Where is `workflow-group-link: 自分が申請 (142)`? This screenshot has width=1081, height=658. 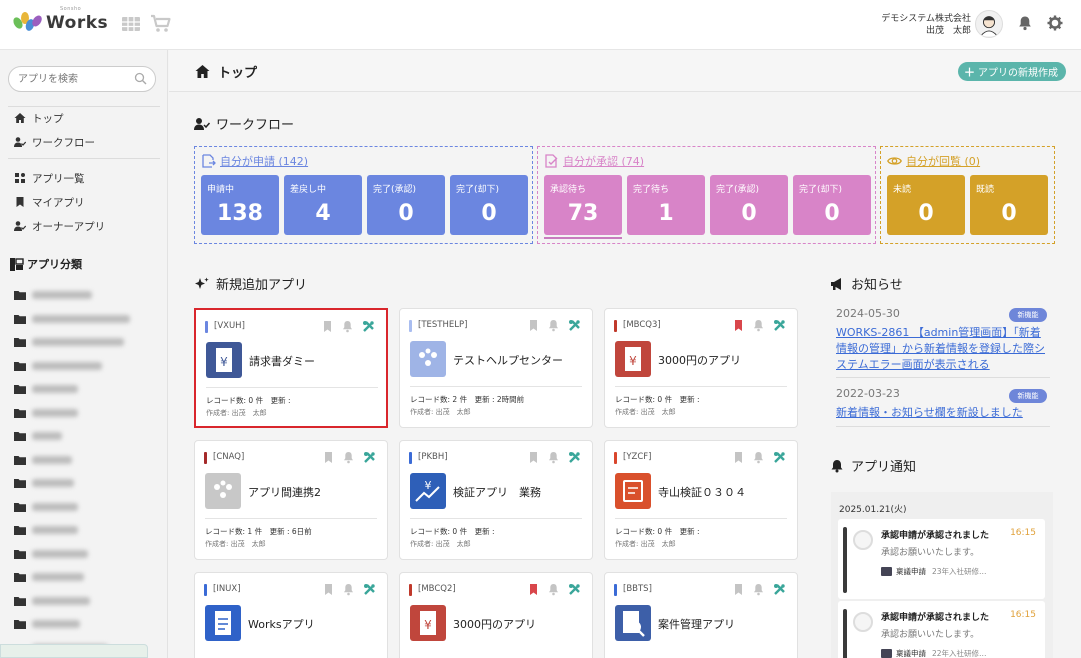 workflow-group-link: 自分が申請 (142) is located at coordinates (254, 161).